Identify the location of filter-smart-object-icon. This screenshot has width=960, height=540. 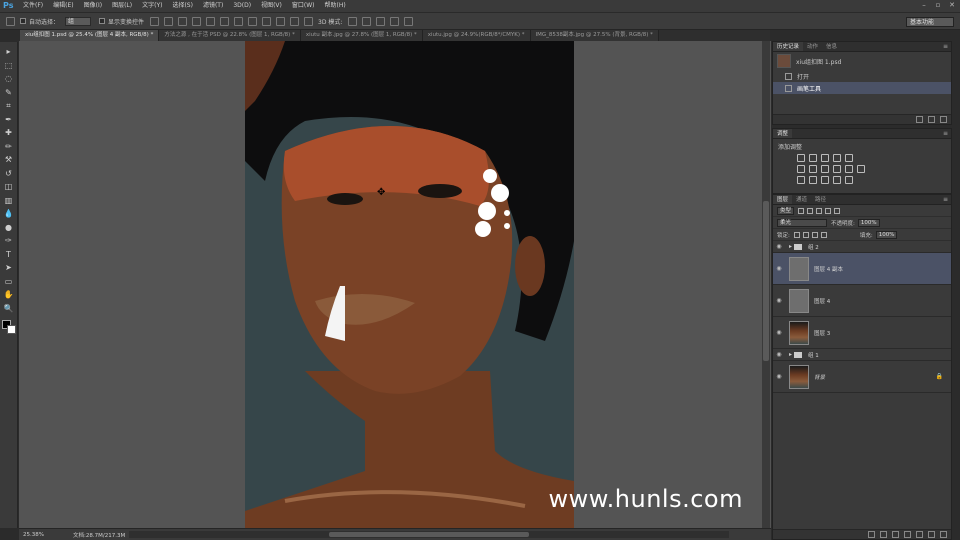
(837, 210).